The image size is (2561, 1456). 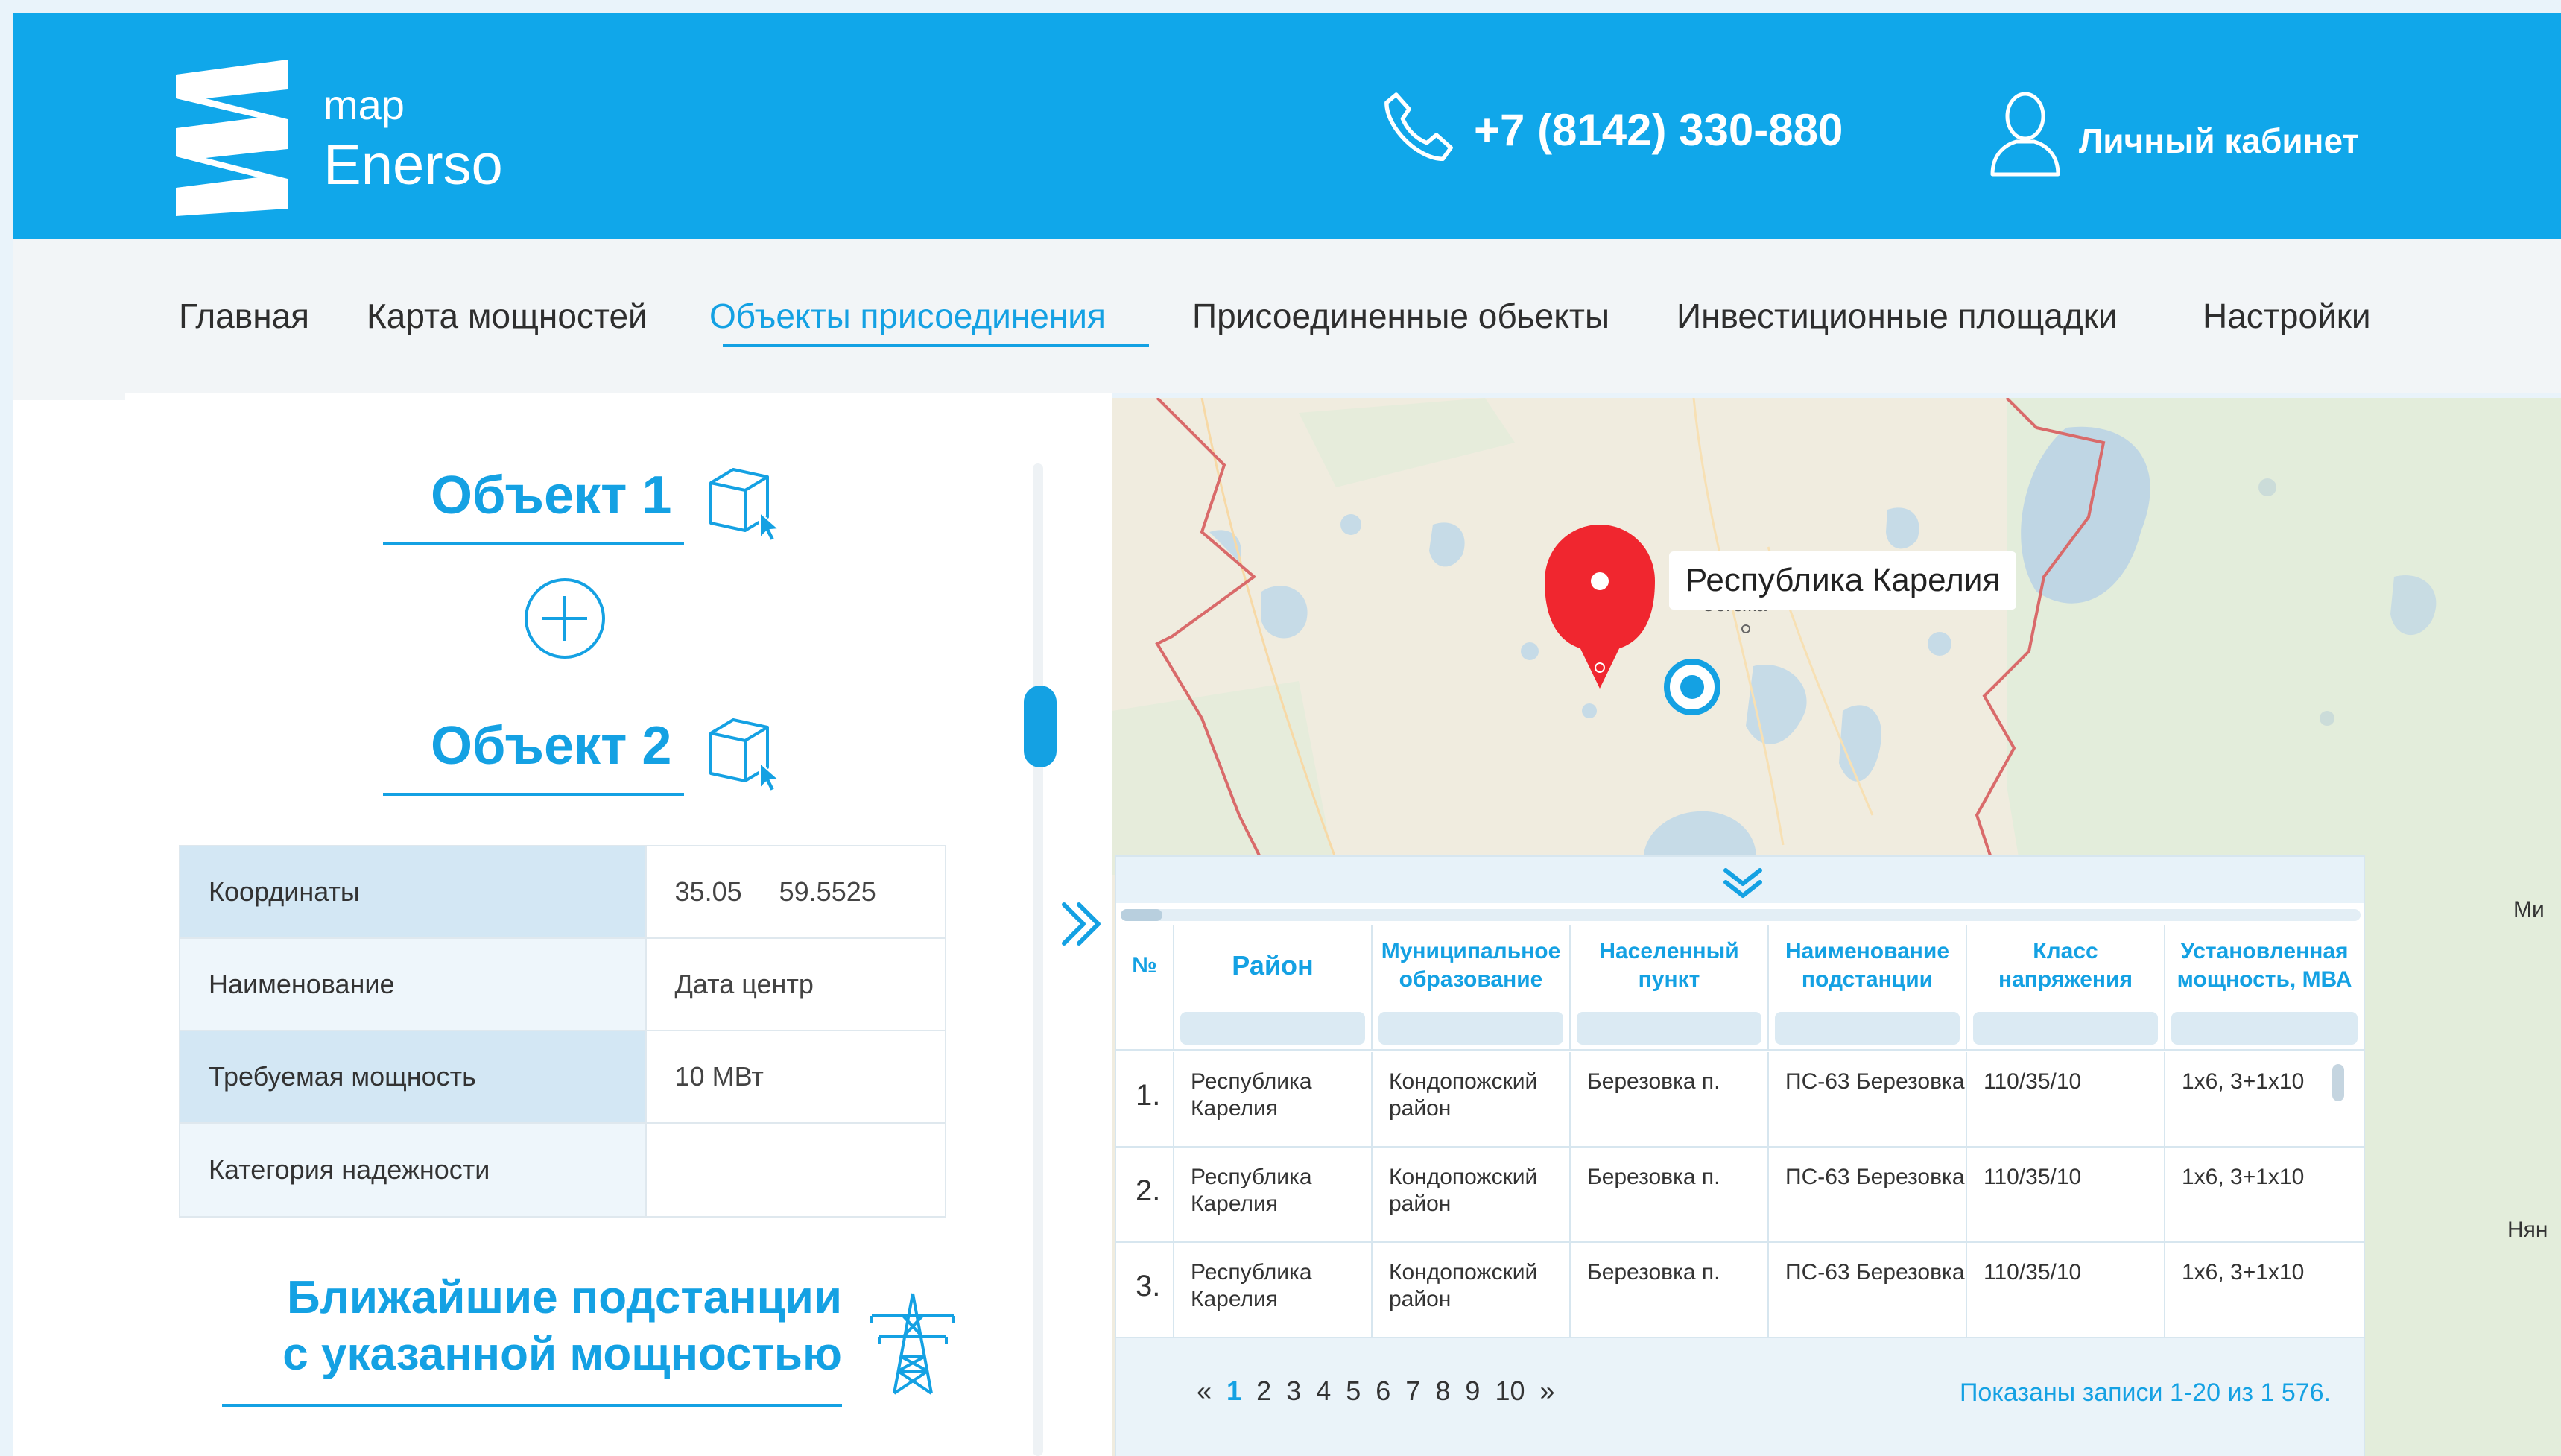 I want to click on pager-prev-button: «, so click(x=1204, y=1391).